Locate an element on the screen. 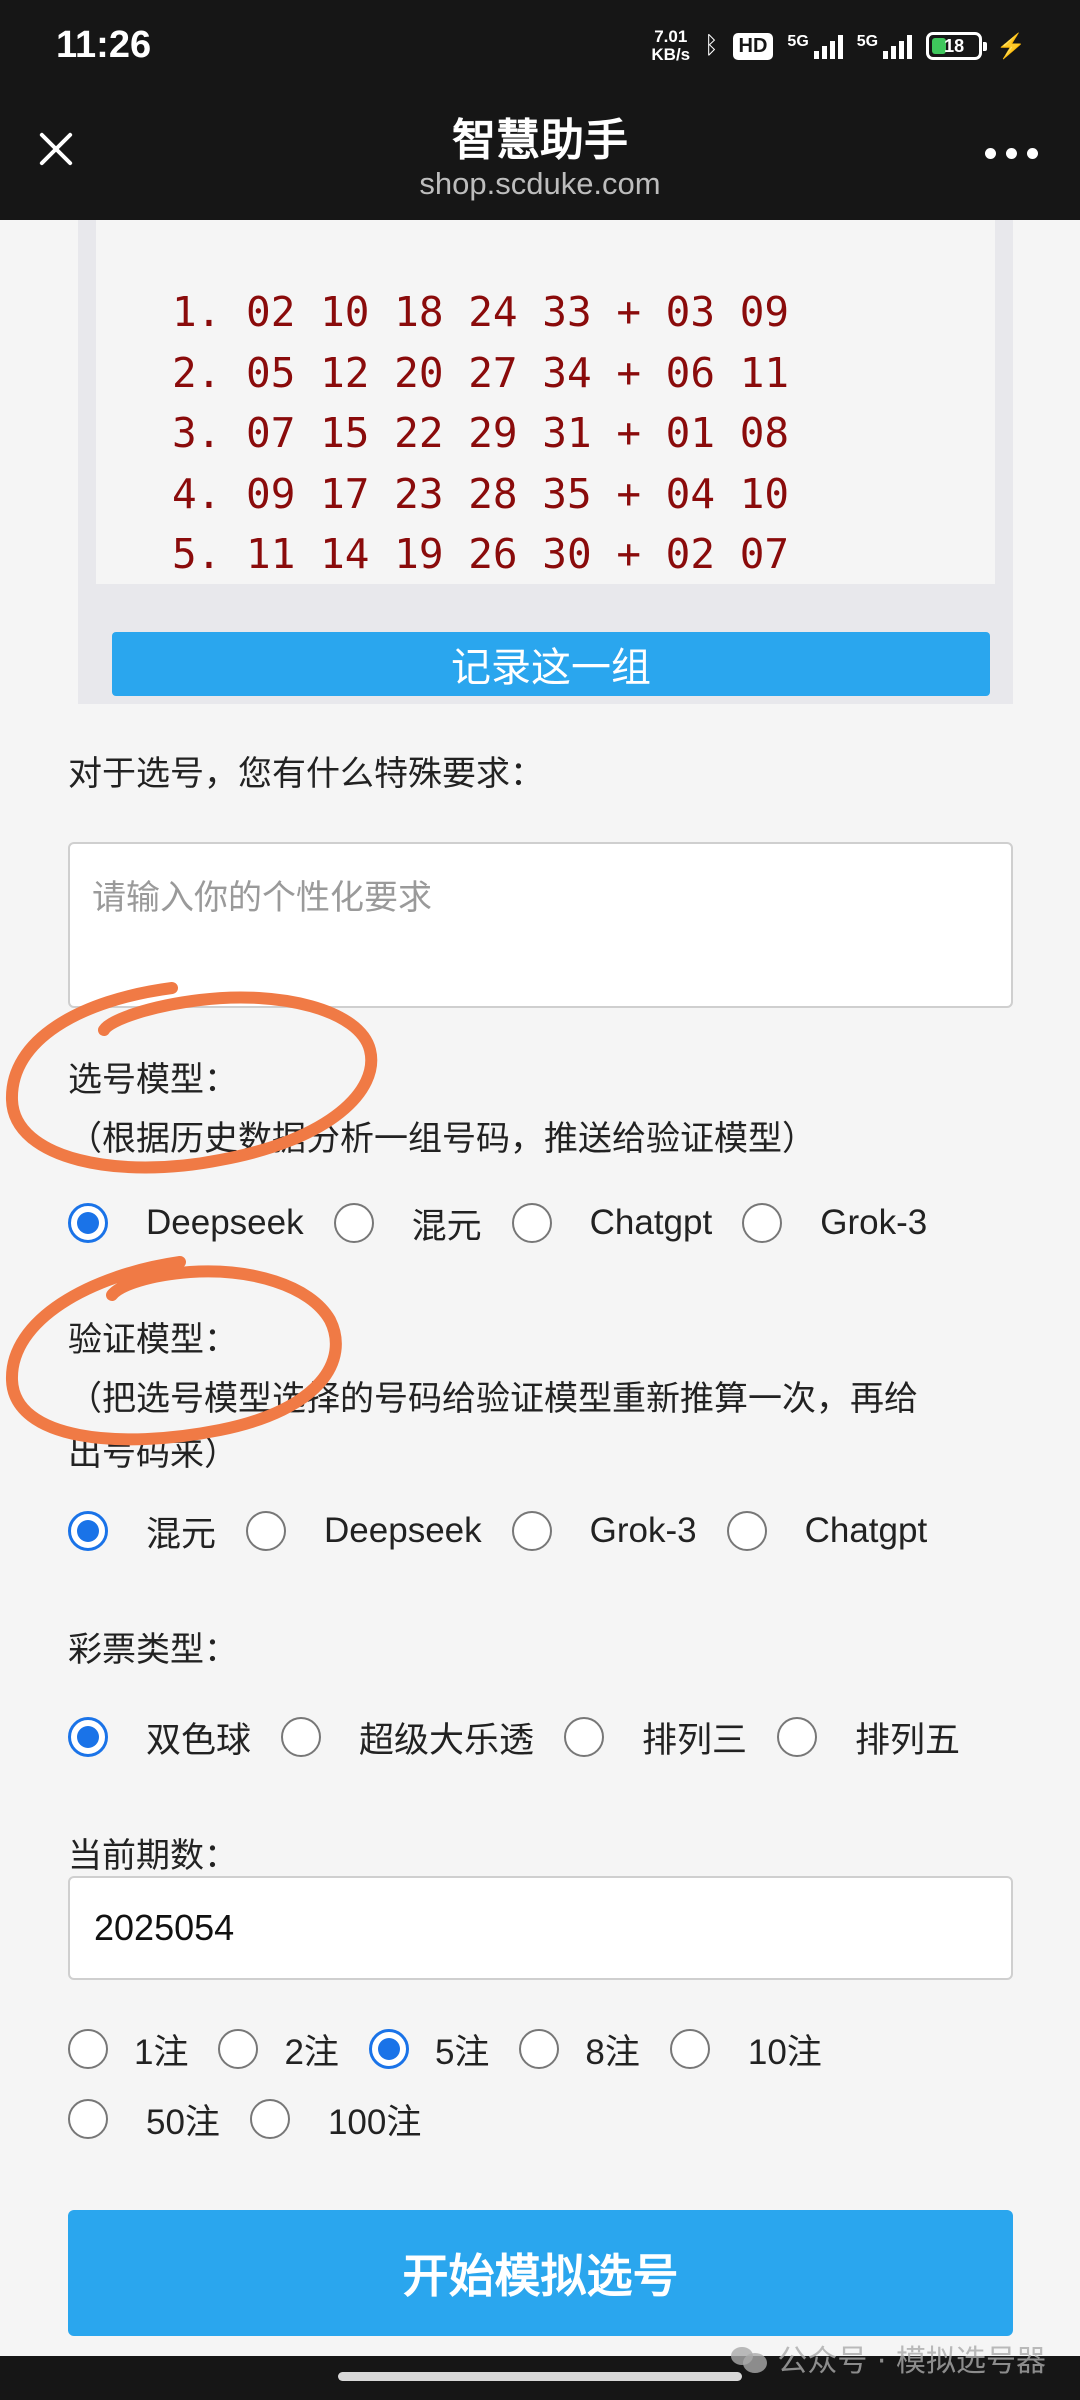  record-button: 记录这一组 is located at coordinates (551, 664).